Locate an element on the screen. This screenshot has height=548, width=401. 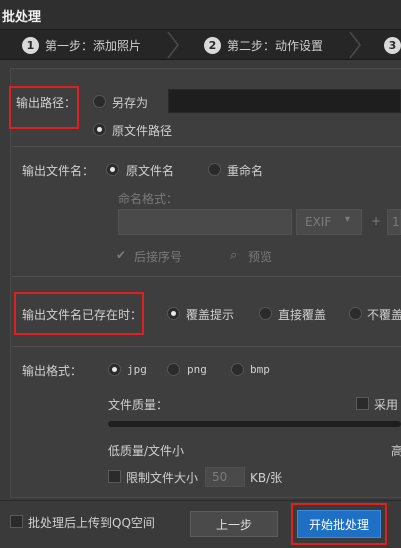
number-value: 1 is located at coordinates (396, 222).